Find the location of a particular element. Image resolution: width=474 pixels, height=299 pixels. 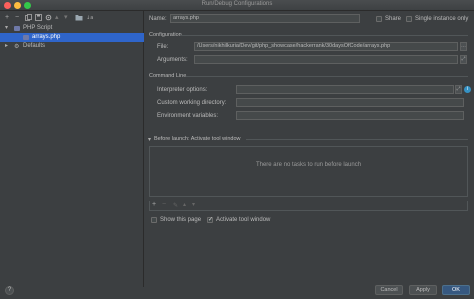

empty-task-list-text: There are no tasks to run before launch is located at coordinates (308, 165).